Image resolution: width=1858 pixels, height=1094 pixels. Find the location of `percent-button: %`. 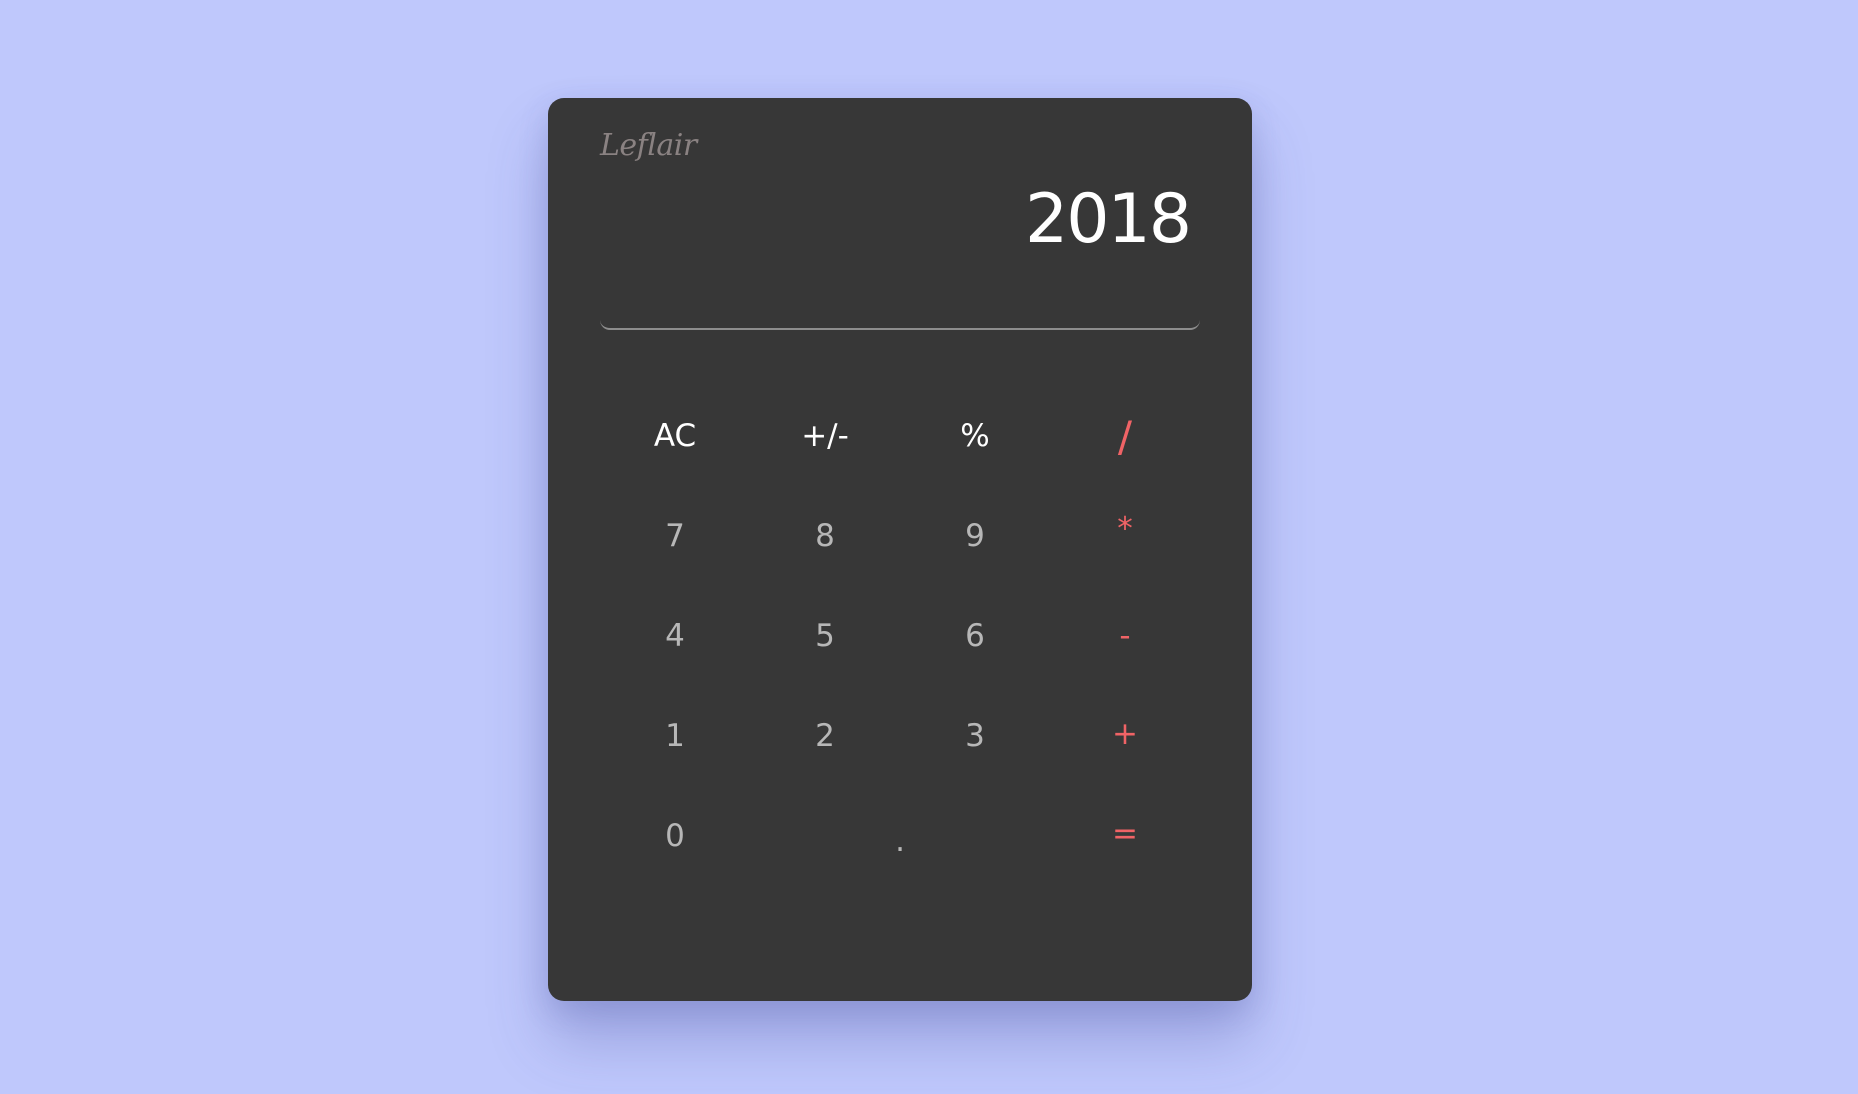

percent-button: % is located at coordinates (975, 436).